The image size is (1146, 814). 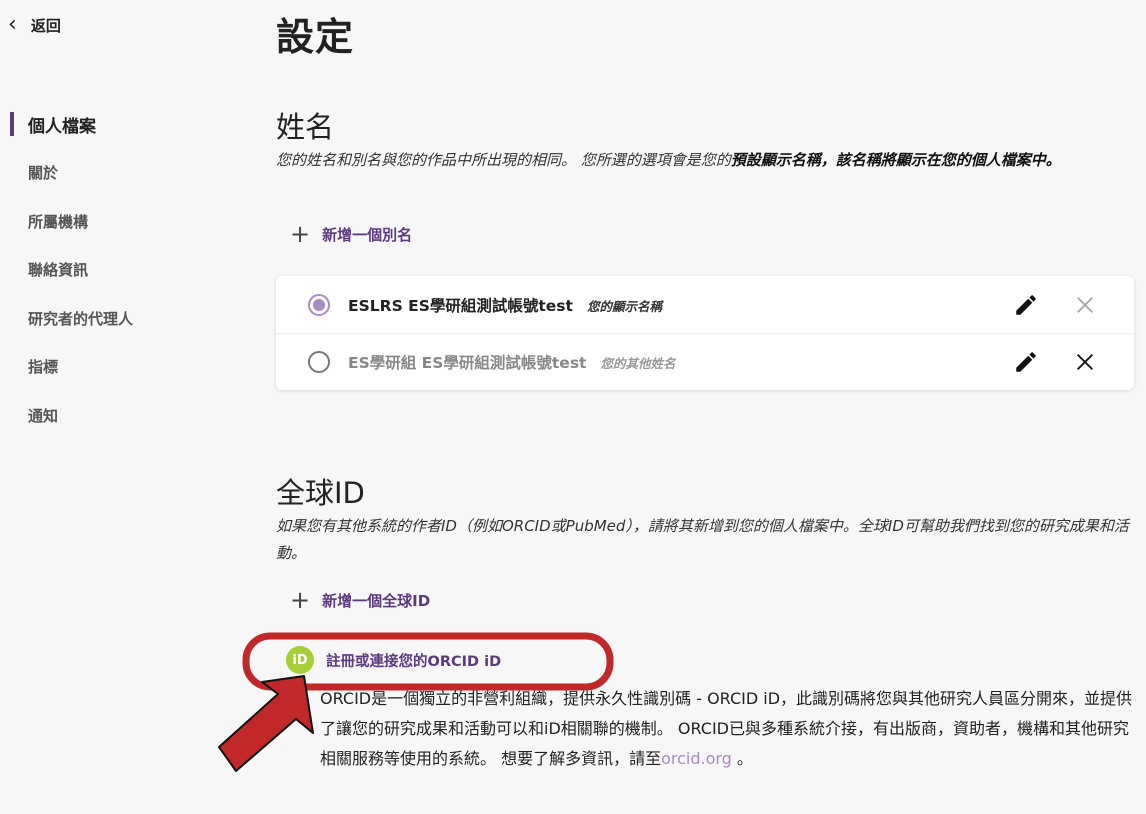 I want to click on name-value: ES學研組 ES學研組測試帳號test, so click(x=467, y=363).